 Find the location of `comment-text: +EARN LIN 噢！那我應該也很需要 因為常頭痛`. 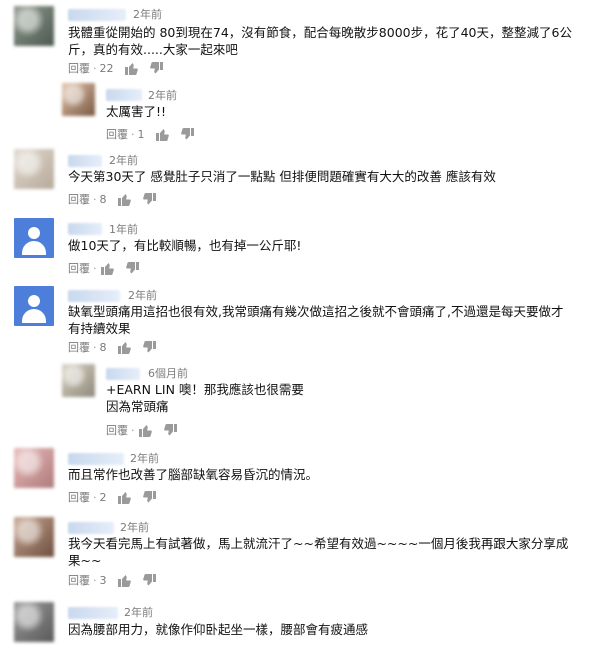

comment-text: +EARN LIN 噢！那我應該也很需要 因為常頭痛 is located at coordinates (205, 398).